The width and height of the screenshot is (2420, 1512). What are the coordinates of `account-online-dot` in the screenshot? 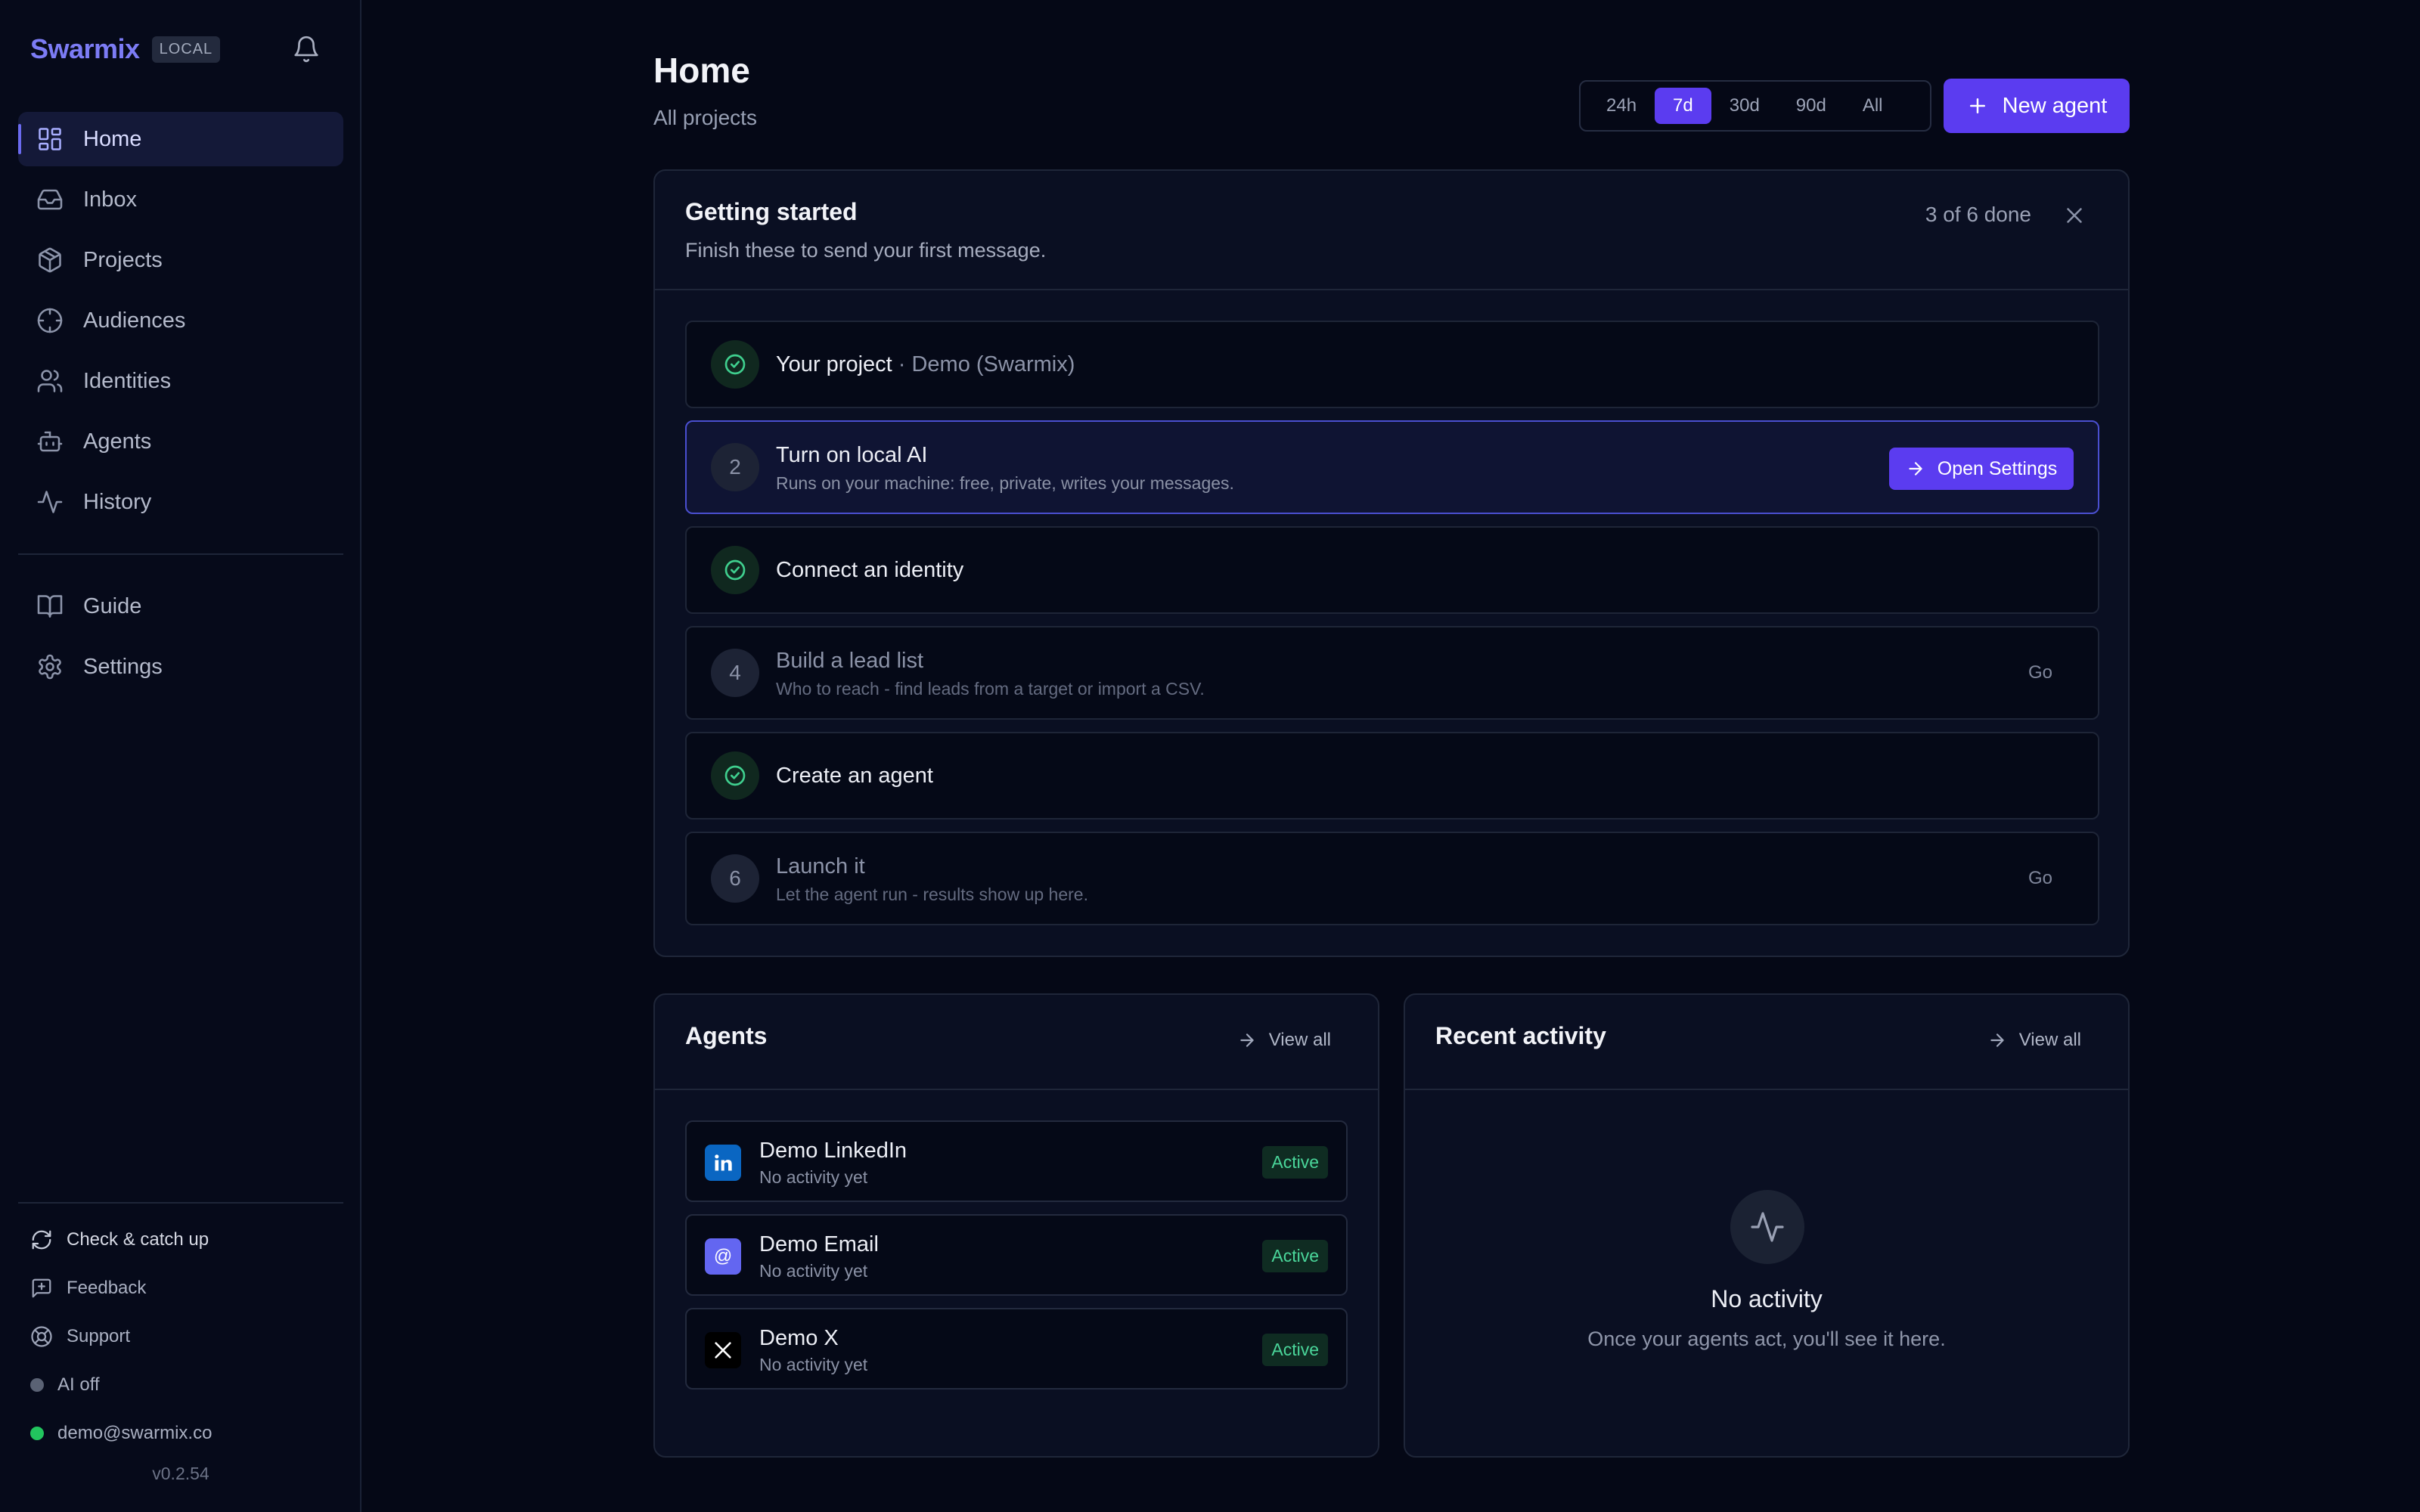 It's located at (37, 1433).